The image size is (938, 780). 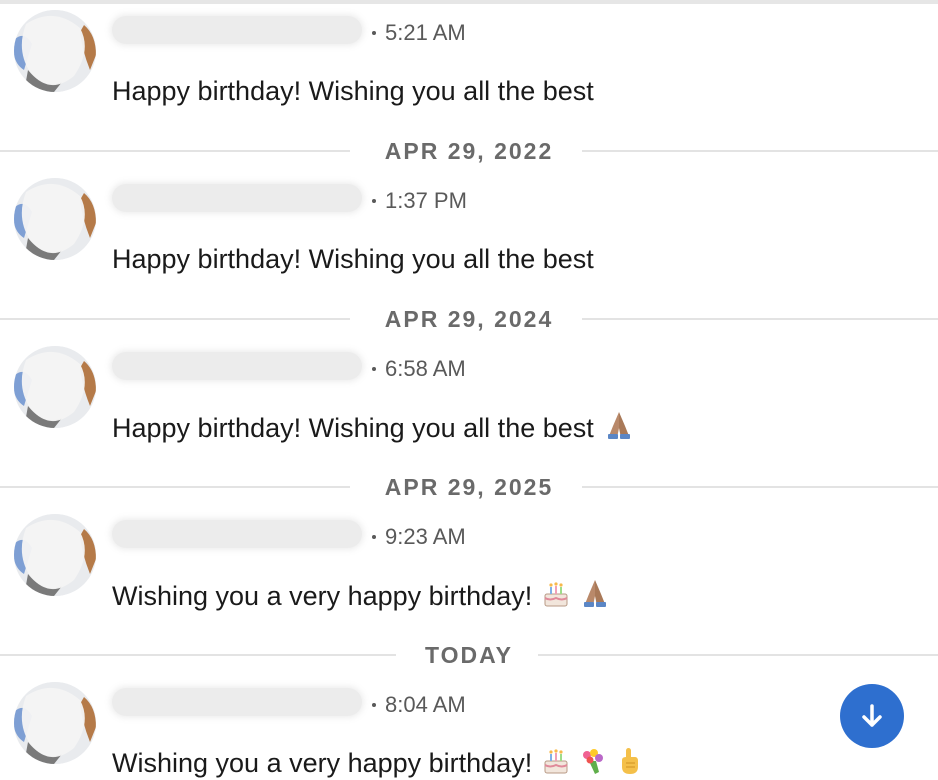 I want to click on message-timestamp: 6:58 AM, so click(x=419, y=369).